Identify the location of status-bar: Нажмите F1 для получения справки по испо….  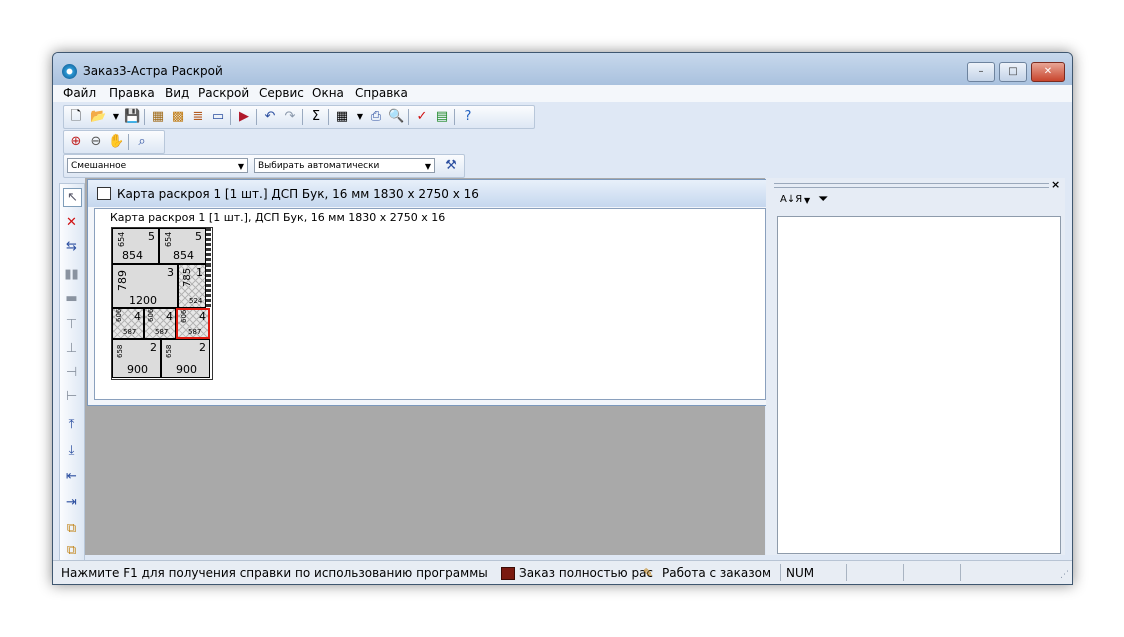
(562, 572).